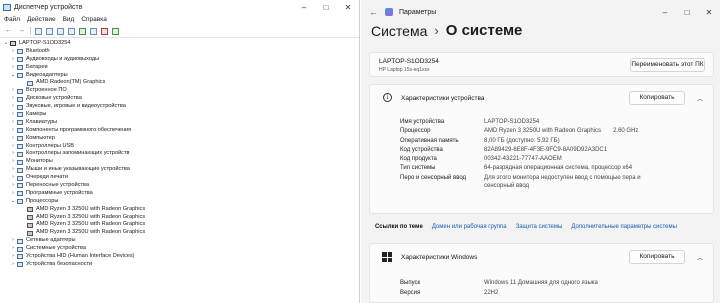  What do you see at coordinates (546, 149) in the screenshot?
I see `spec-value: 82A89429-6E8F-4F3E-9FC9-8A09D92A3DC1` at bounding box center [546, 149].